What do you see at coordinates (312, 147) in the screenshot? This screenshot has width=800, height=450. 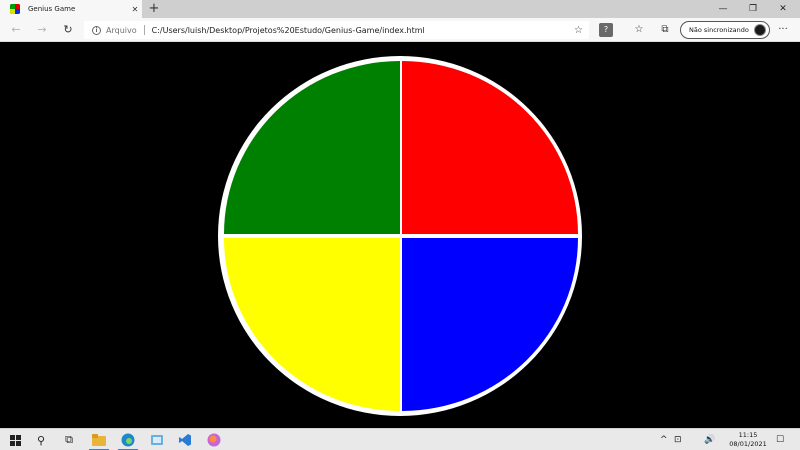 I see `green-quadrant` at bounding box center [312, 147].